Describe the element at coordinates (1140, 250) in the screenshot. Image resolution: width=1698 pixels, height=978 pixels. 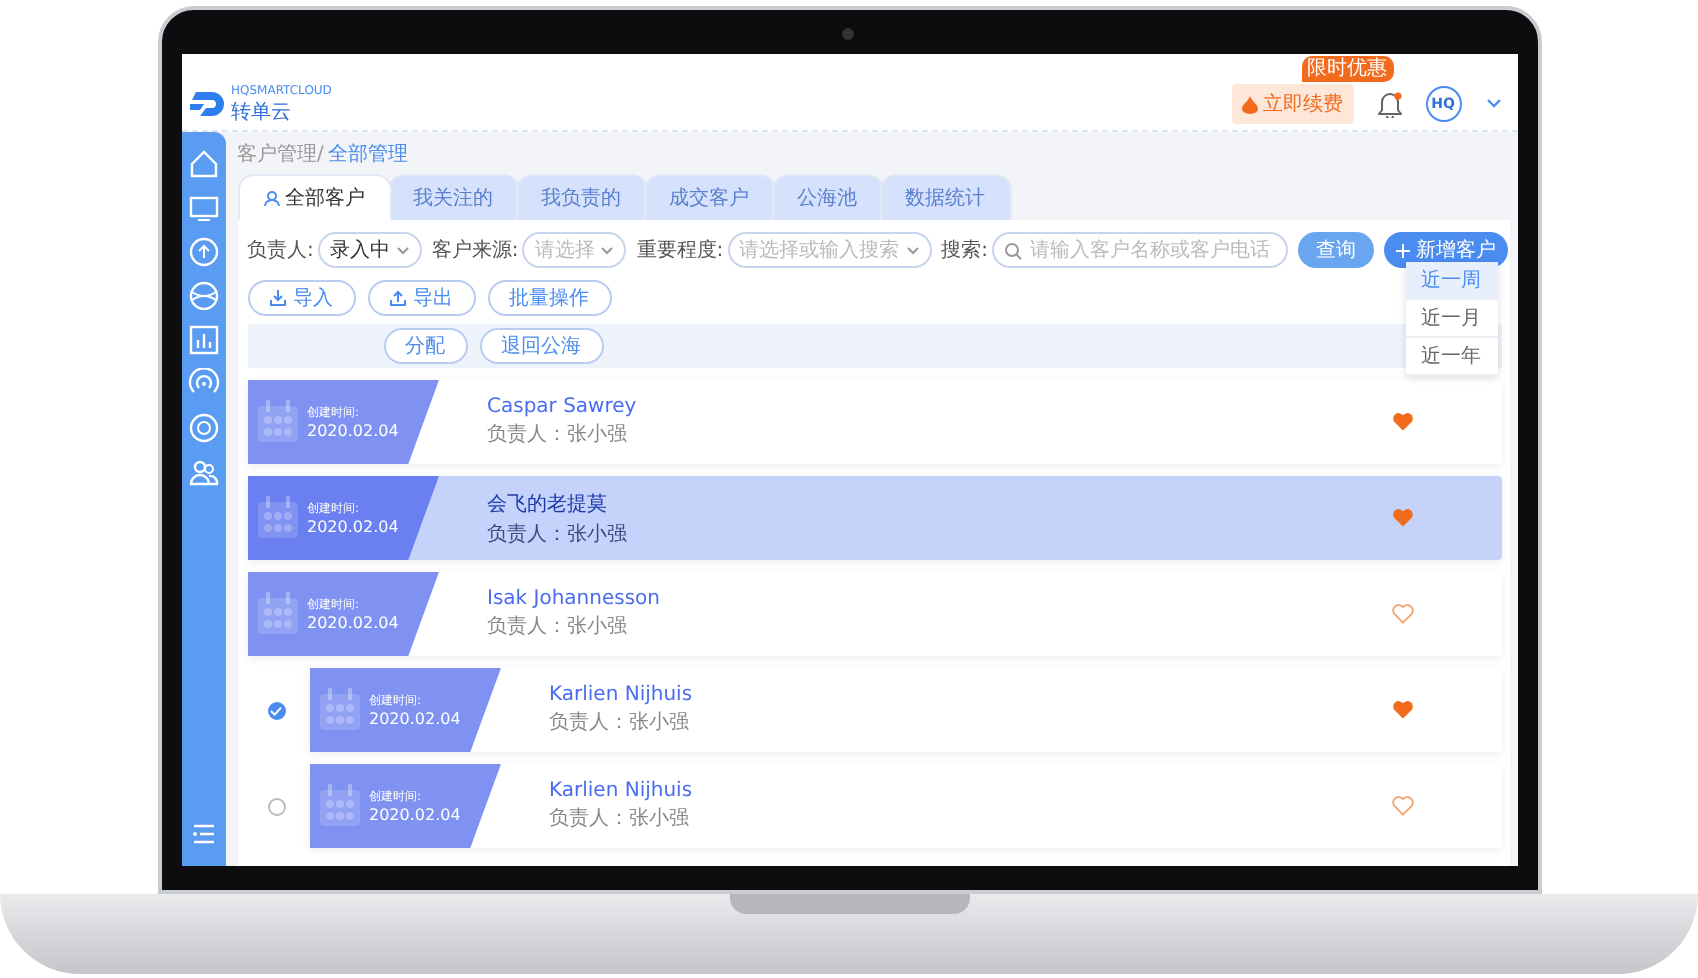
I see `search-field: 请输入客户名称或客户电话` at that location.